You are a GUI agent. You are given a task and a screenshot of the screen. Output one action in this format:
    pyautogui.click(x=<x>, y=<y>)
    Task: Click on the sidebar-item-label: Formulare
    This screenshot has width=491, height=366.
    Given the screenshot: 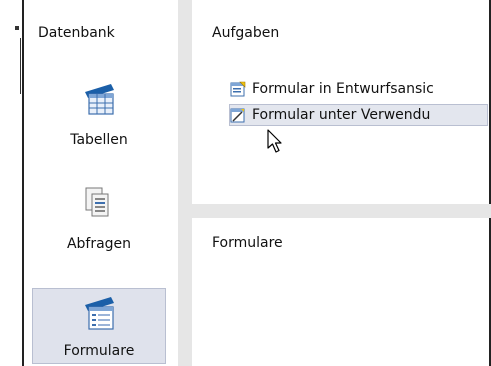 What is the action you would take?
    pyautogui.click(x=99, y=351)
    